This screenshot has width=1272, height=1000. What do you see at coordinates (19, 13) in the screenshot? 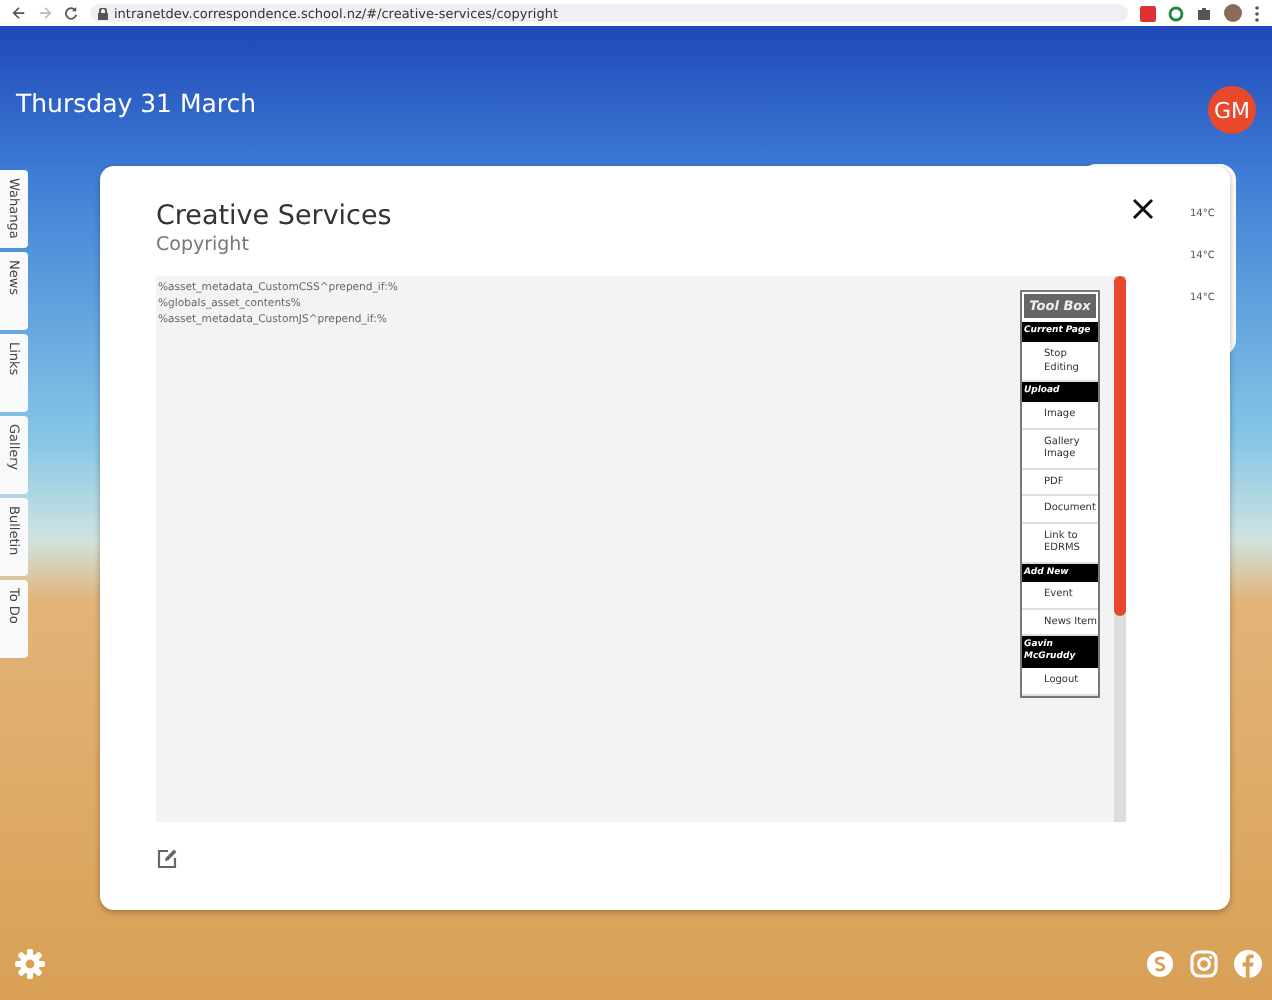
I see `back-icon` at bounding box center [19, 13].